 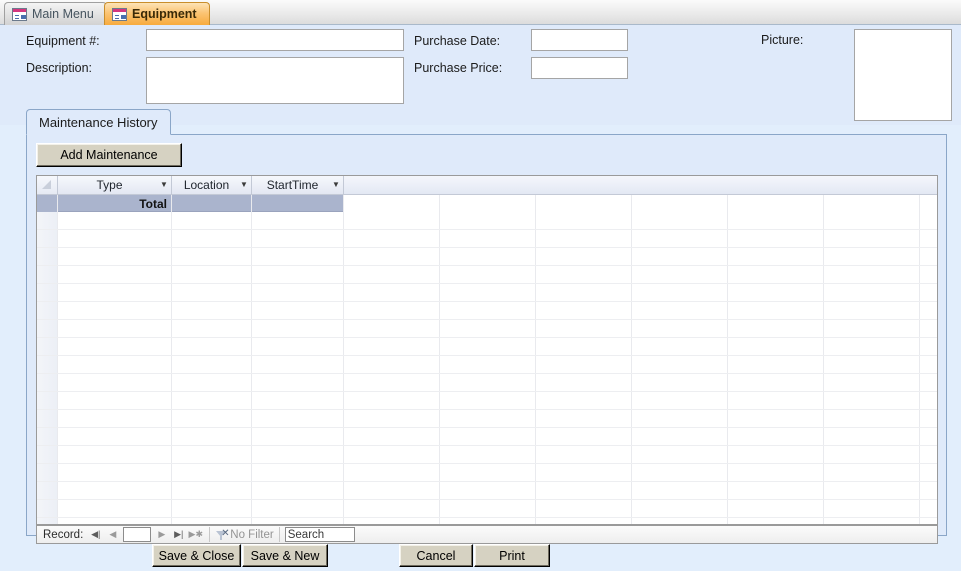 I want to click on tab-main-menu: Main Menu, so click(x=55, y=13).